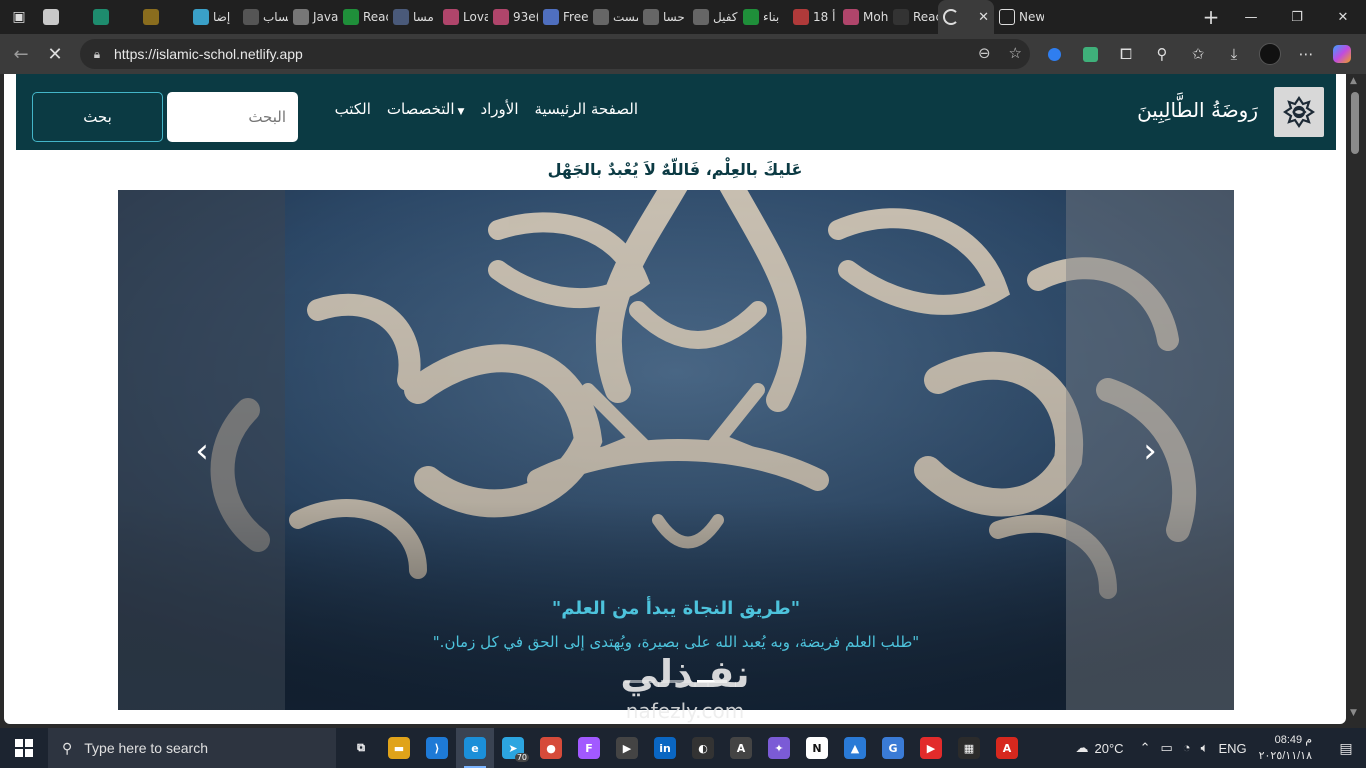 The width and height of the screenshot is (1366, 768). Describe the element at coordinates (513, 748) in the screenshot. I see `taskbar-app-telegram: ➤ 70` at that location.